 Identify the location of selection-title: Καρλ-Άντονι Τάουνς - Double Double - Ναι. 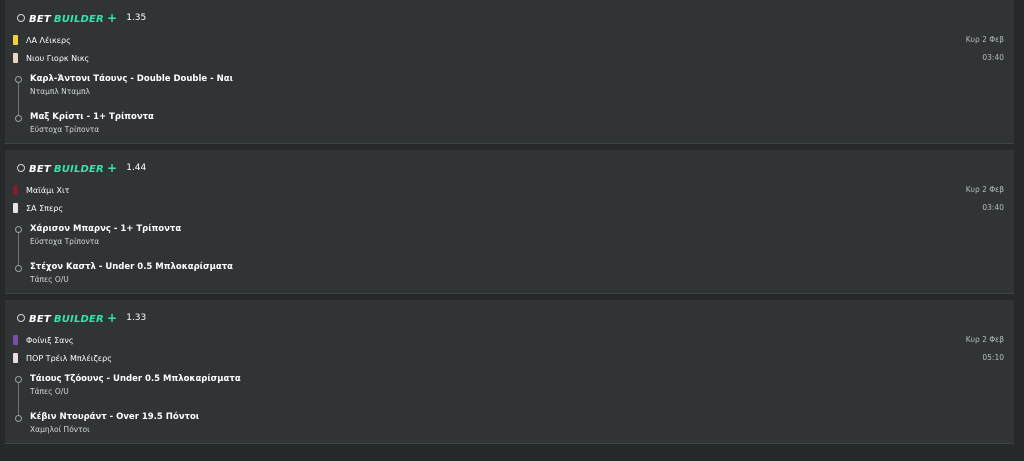
(131, 79).